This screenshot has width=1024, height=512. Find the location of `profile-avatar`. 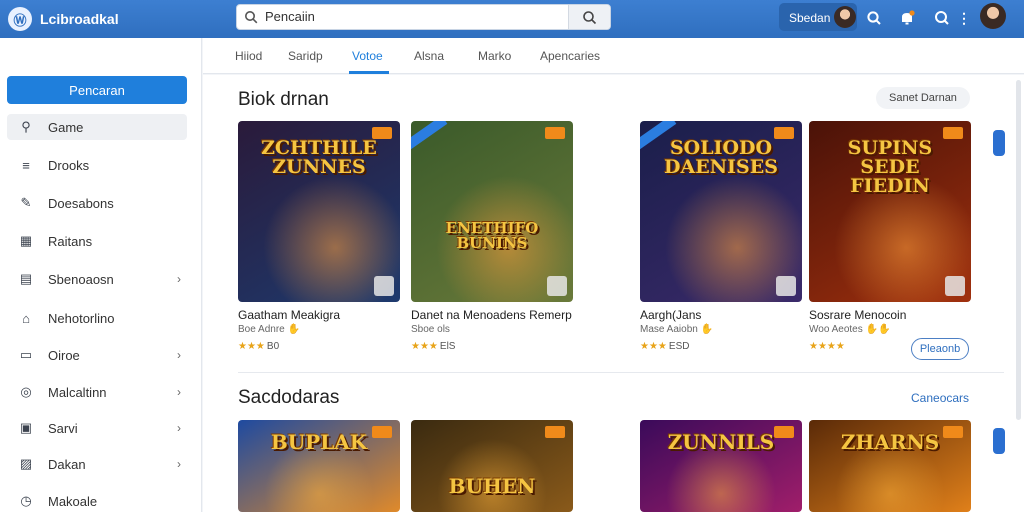

profile-avatar is located at coordinates (993, 16).